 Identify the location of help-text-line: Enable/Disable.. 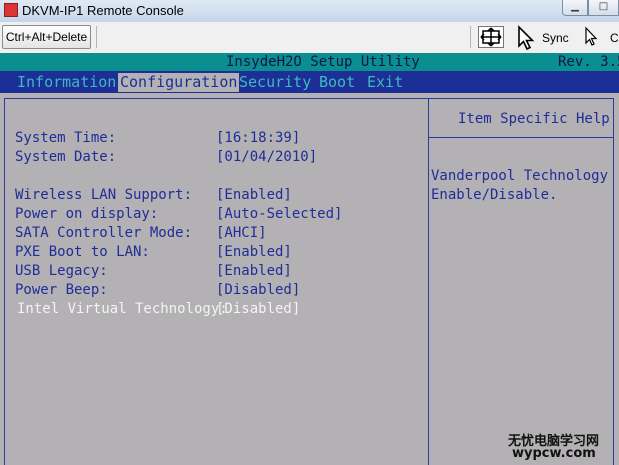
(494, 195).